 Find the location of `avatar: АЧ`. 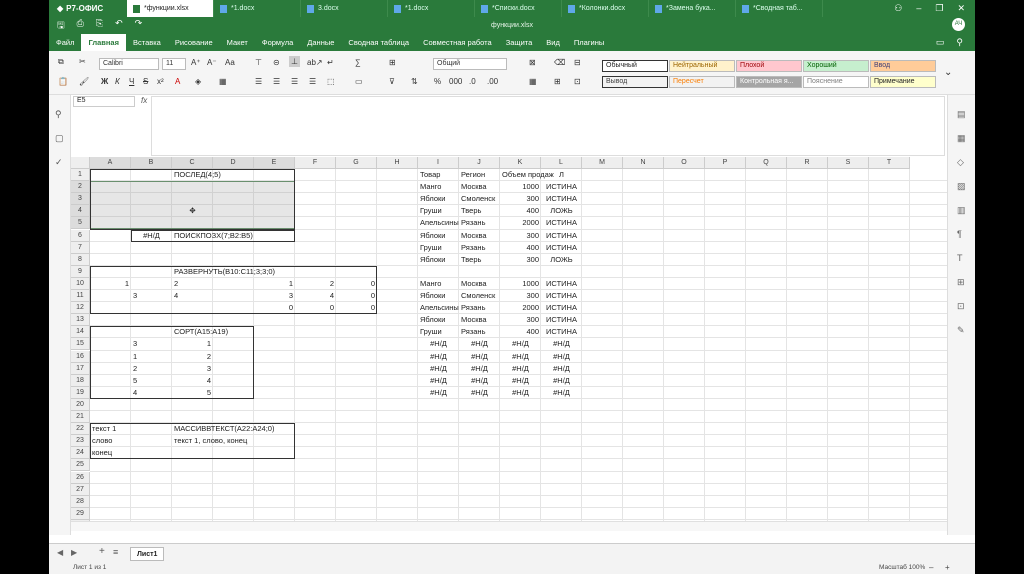

avatar: АЧ is located at coordinates (958, 24).